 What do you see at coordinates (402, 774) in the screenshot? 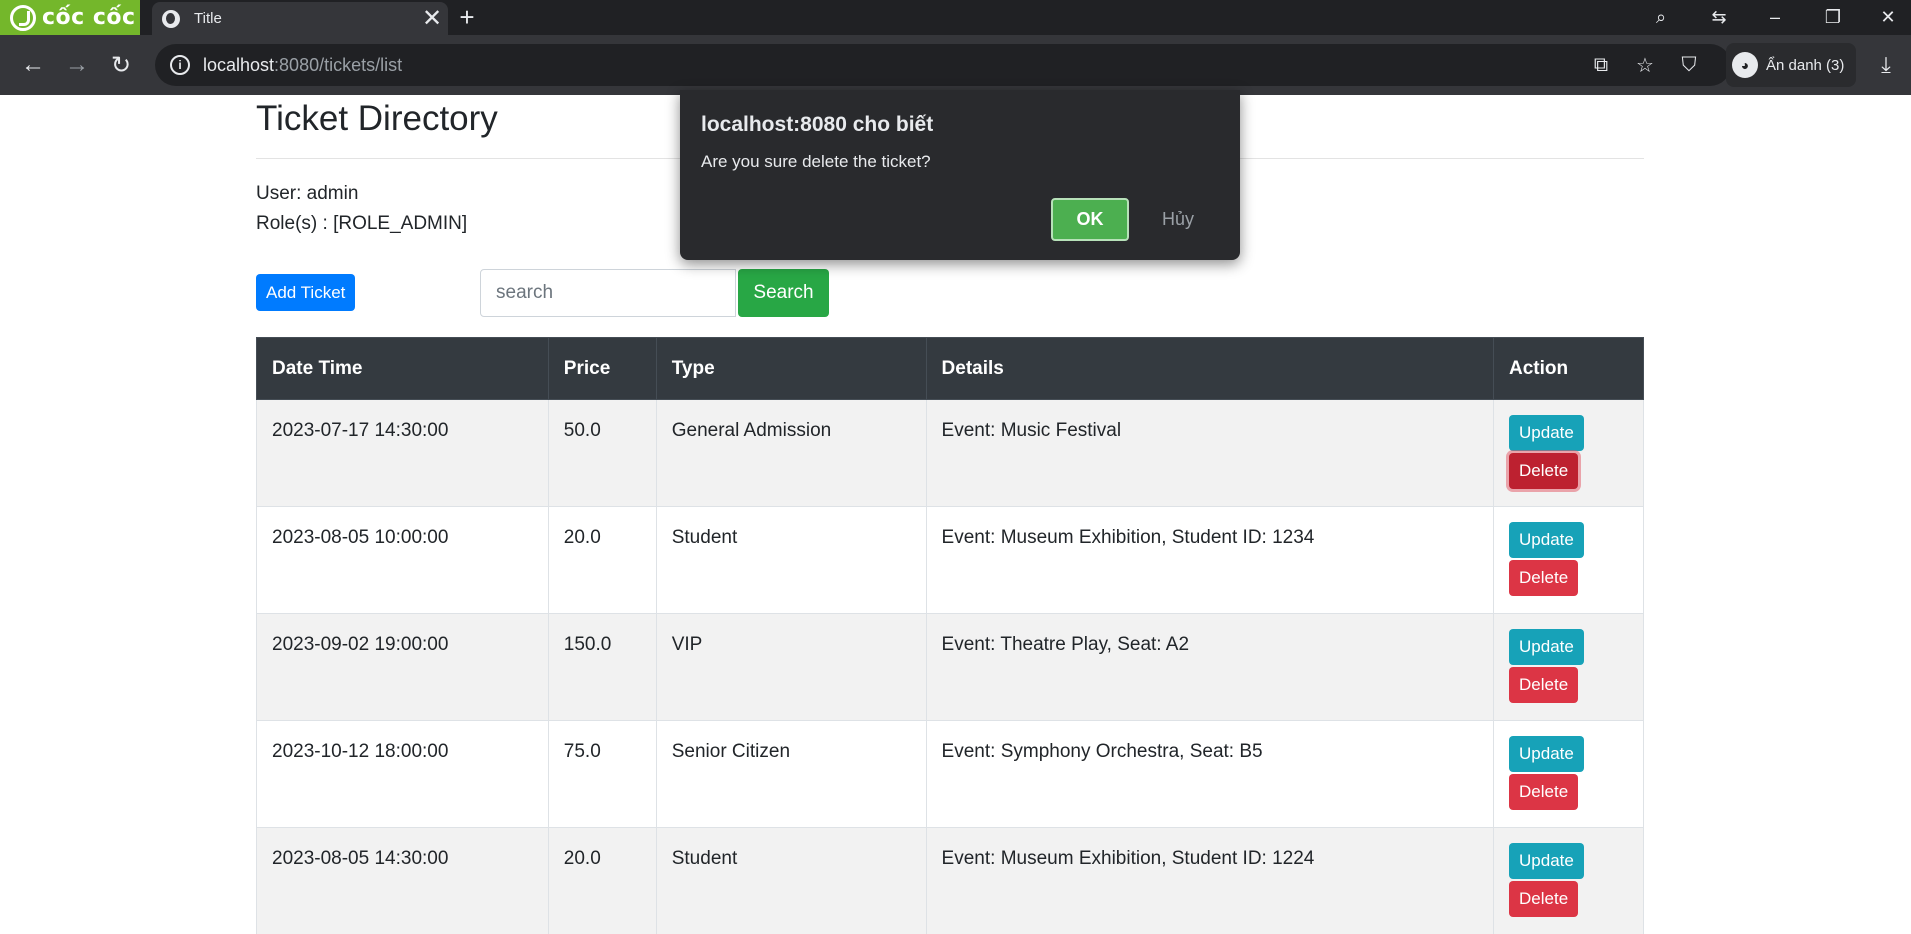
I see `cell-date-time: 2023-10-12 18:00:00` at bounding box center [402, 774].